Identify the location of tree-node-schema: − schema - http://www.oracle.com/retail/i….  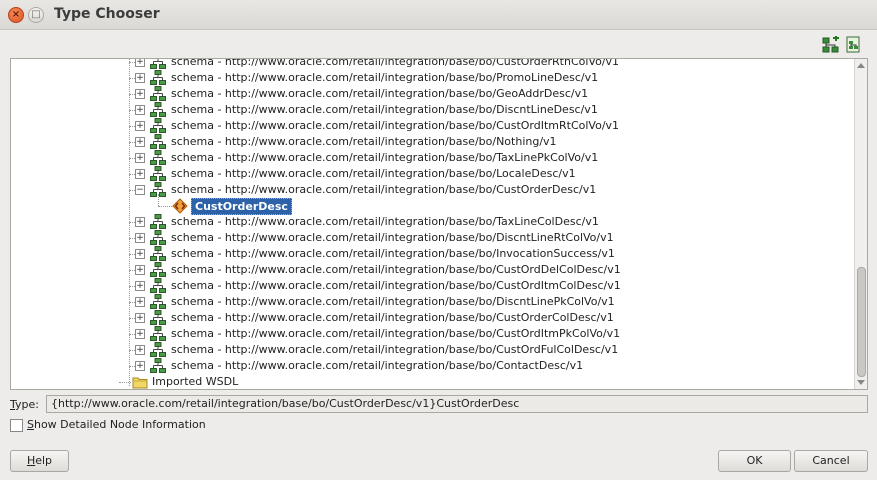
(431, 190).